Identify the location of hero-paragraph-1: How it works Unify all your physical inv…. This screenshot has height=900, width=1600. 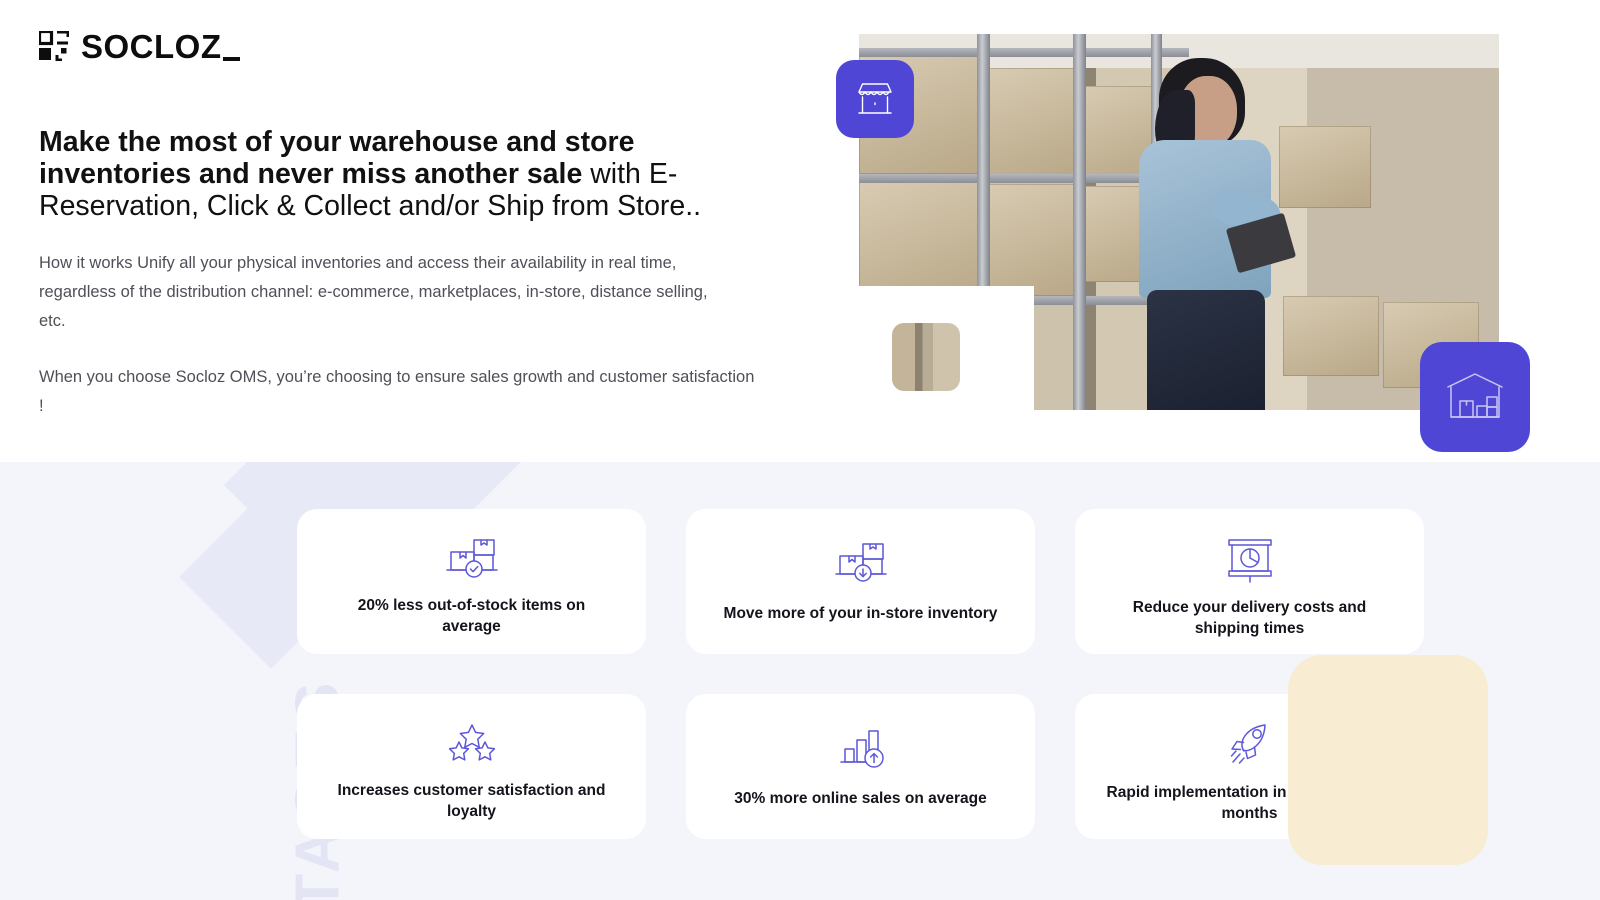
(373, 292).